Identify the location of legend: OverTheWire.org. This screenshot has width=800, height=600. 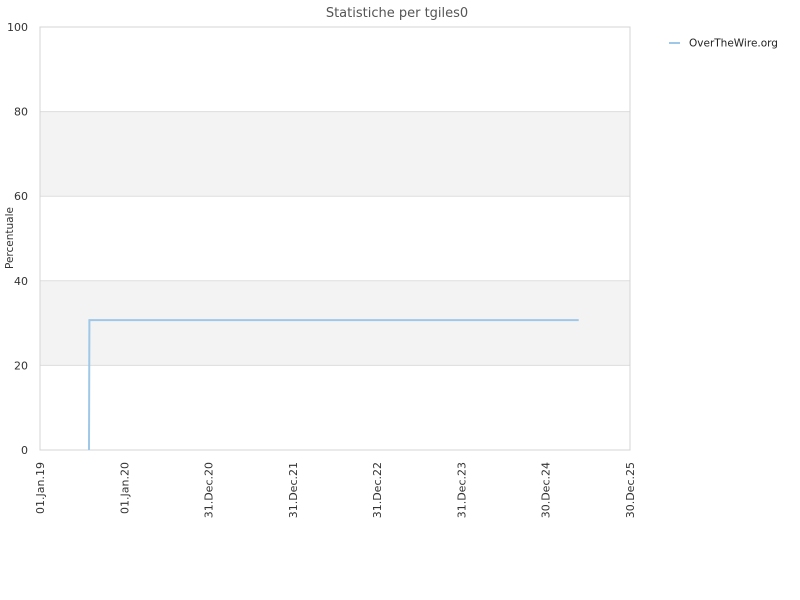
(723, 44).